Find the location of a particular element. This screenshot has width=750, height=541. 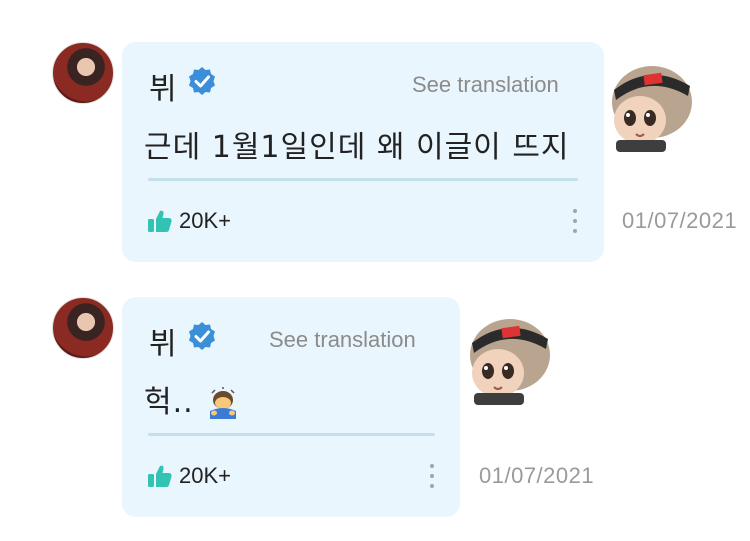

post-text: 헉.. is located at coordinates (192, 399).